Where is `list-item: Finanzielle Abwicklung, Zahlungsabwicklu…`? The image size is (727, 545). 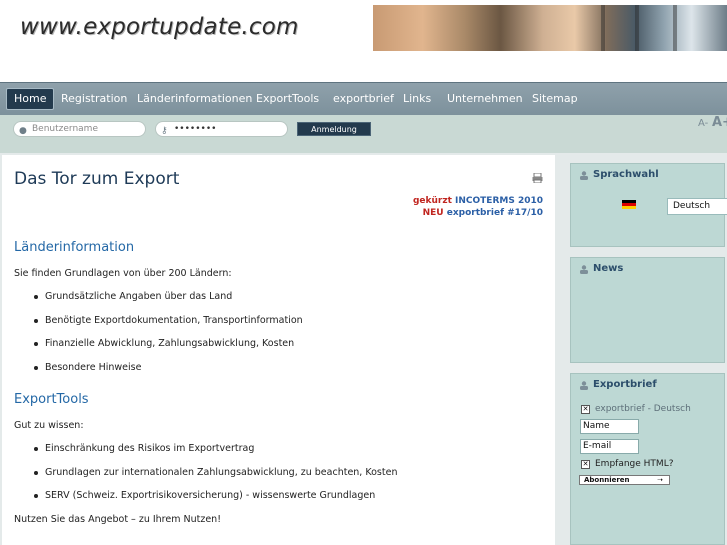 list-item: Finanzielle Abwicklung, Zahlungsabwicklu… is located at coordinates (164, 343).